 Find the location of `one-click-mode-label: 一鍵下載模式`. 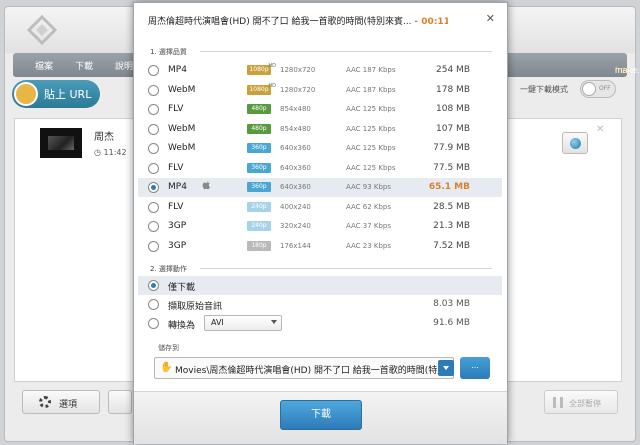

one-click-mode-label: 一鍵下載模式 is located at coordinates (544, 89).